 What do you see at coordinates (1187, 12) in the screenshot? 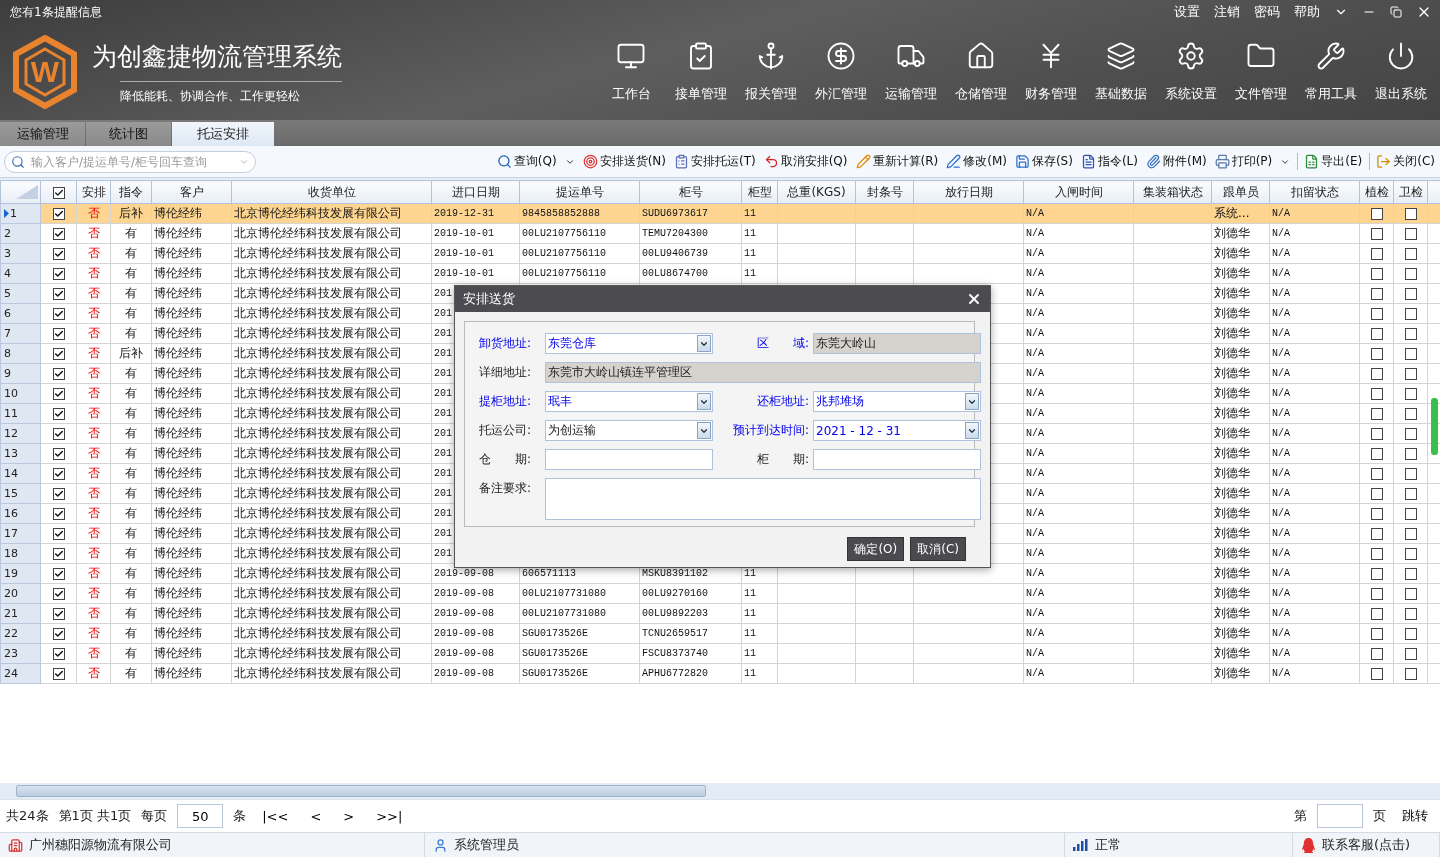
I see `header-link: 设置` at bounding box center [1187, 12].